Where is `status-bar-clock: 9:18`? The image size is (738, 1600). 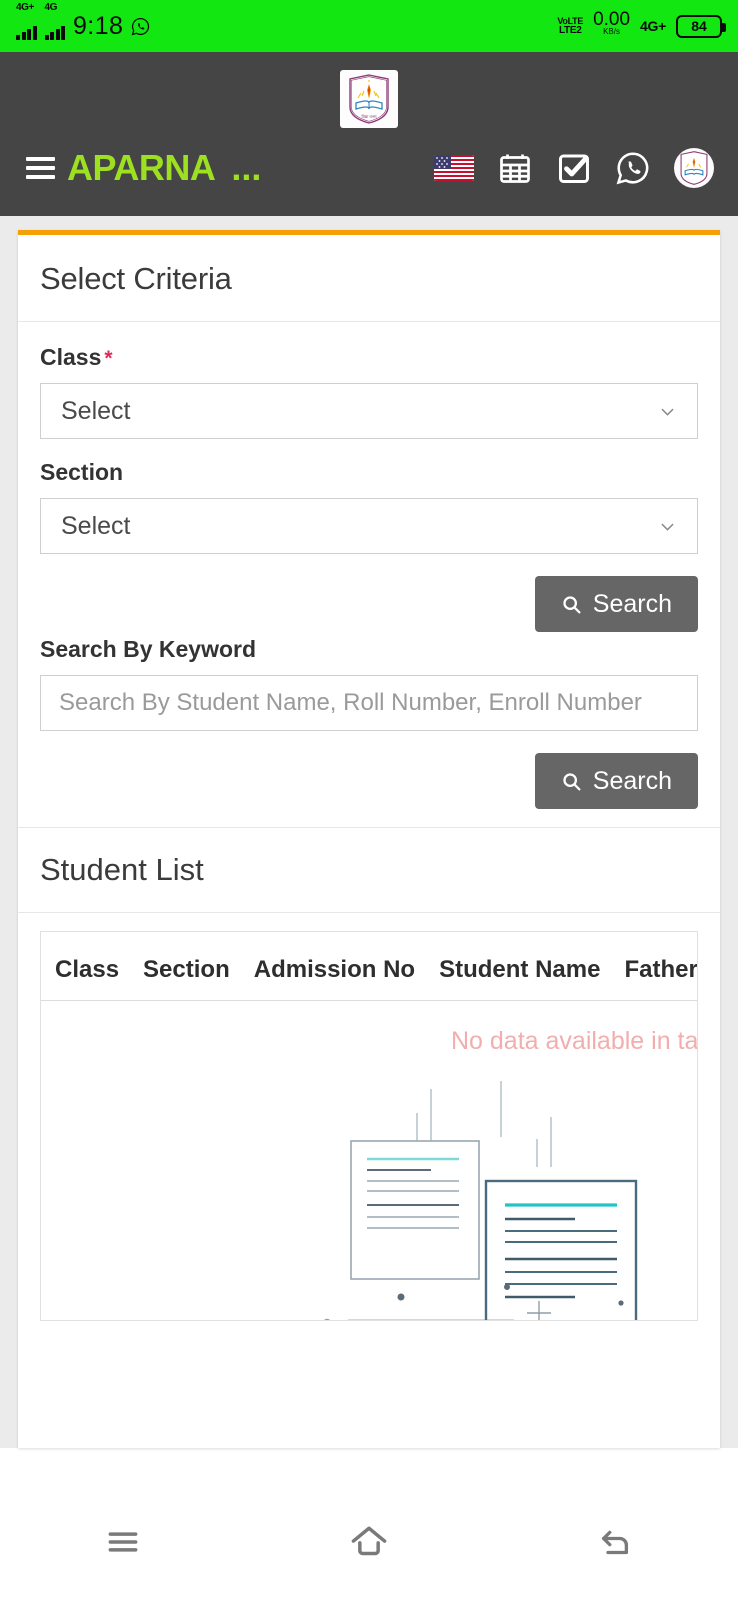
status-bar-clock: 9:18 is located at coordinates (98, 25).